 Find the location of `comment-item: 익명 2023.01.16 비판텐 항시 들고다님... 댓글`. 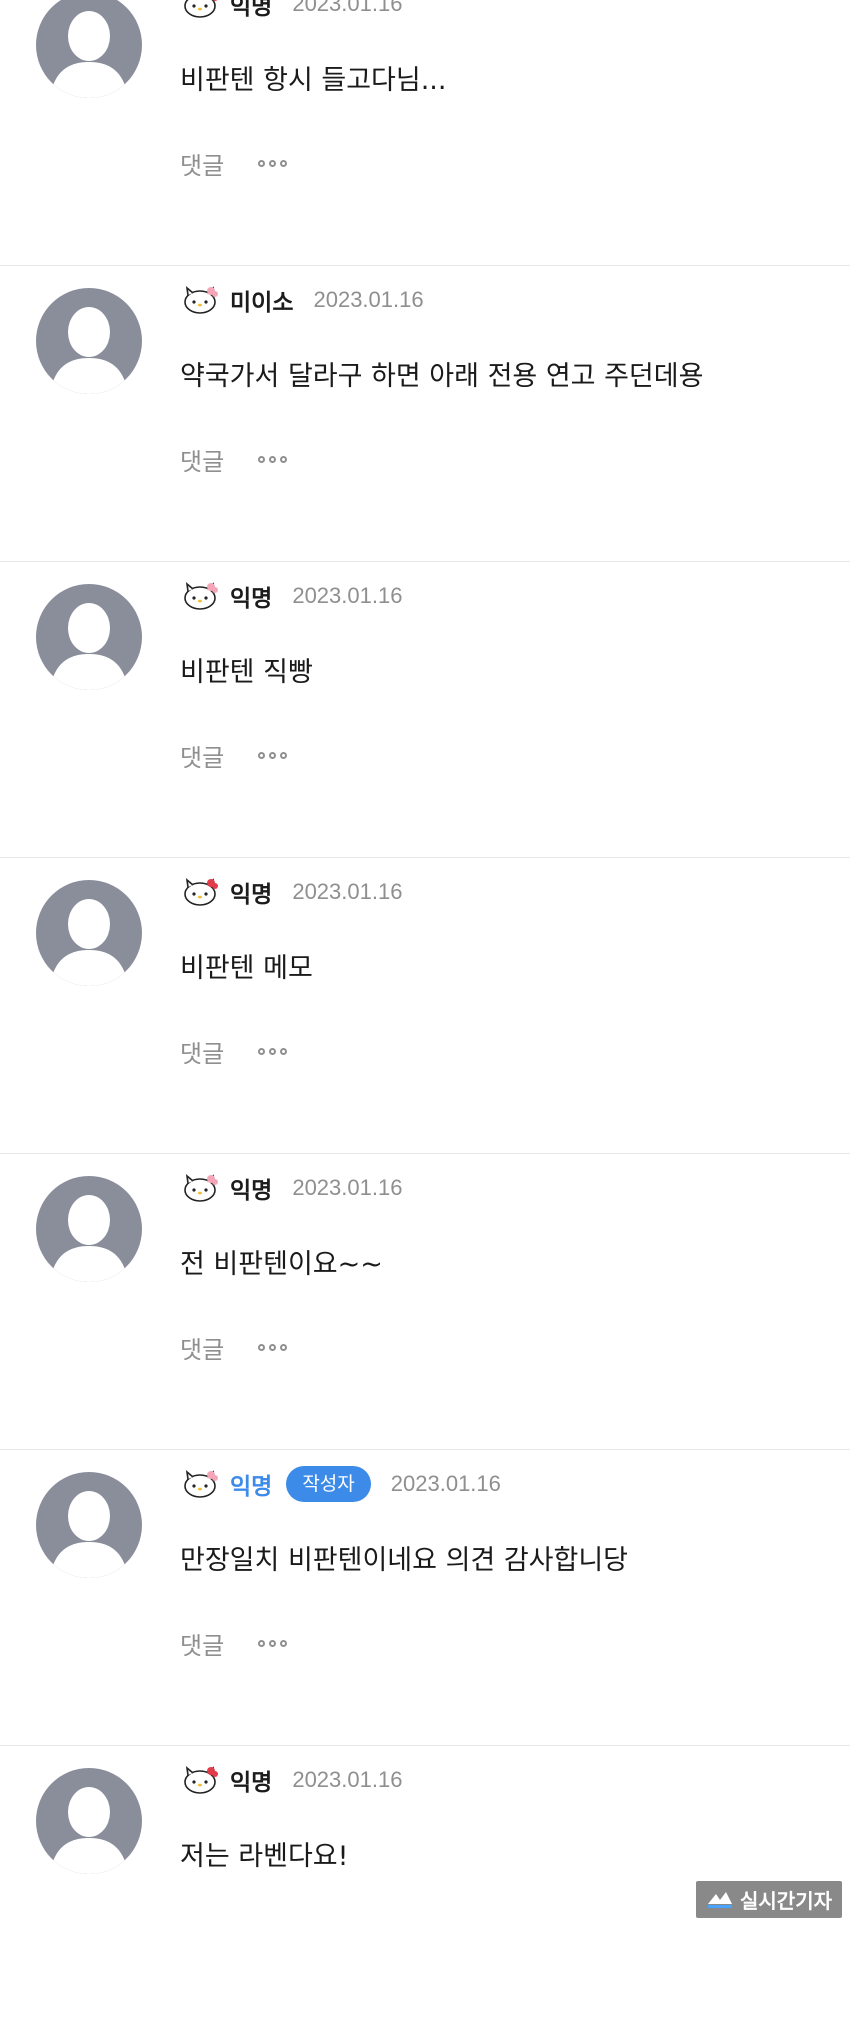

comment-item: 익명 2023.01.16 비판텐 항시 들고다님... 댓글 is located at coordinates (425, 133).